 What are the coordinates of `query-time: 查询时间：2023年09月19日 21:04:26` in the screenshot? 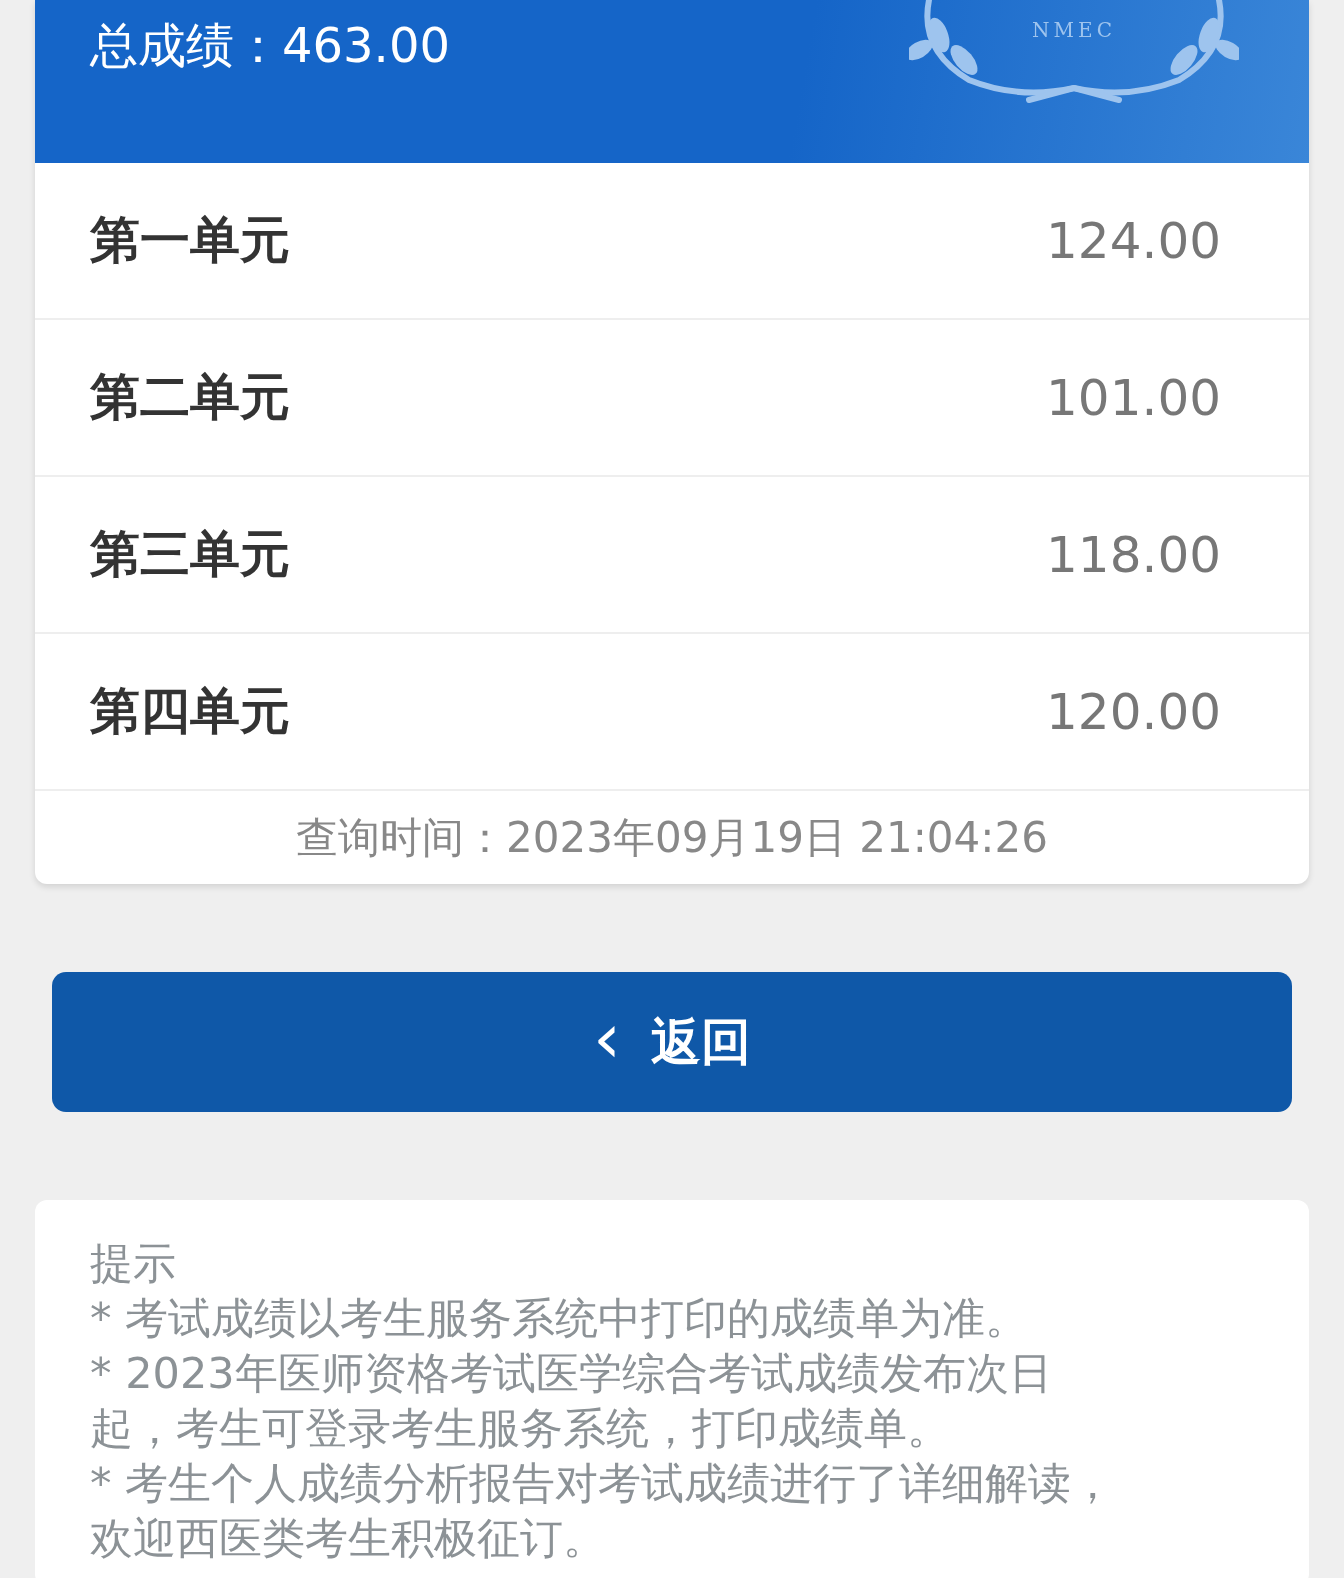 It's located at (672, 837).